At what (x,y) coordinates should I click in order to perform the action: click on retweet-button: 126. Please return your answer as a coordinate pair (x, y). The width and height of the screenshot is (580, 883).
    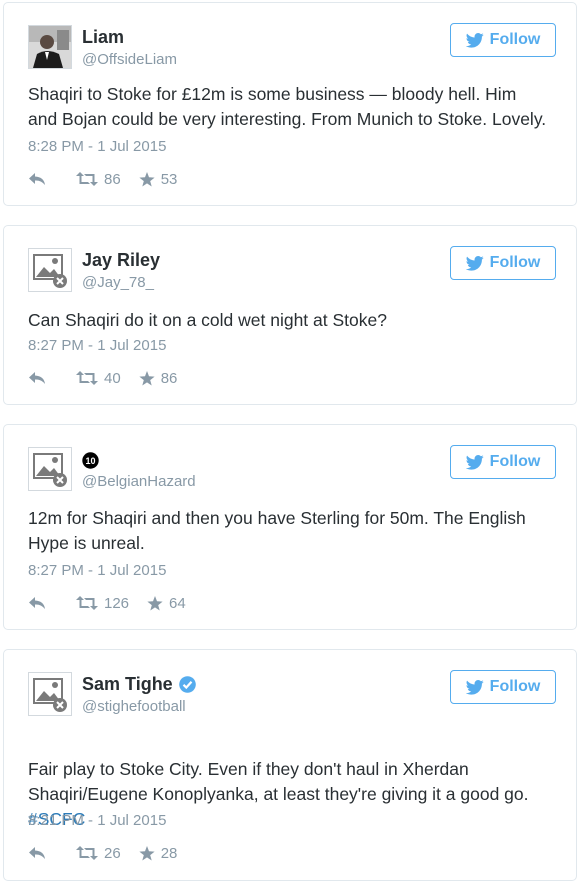
    Looking at the image, I should click on (102, 603).